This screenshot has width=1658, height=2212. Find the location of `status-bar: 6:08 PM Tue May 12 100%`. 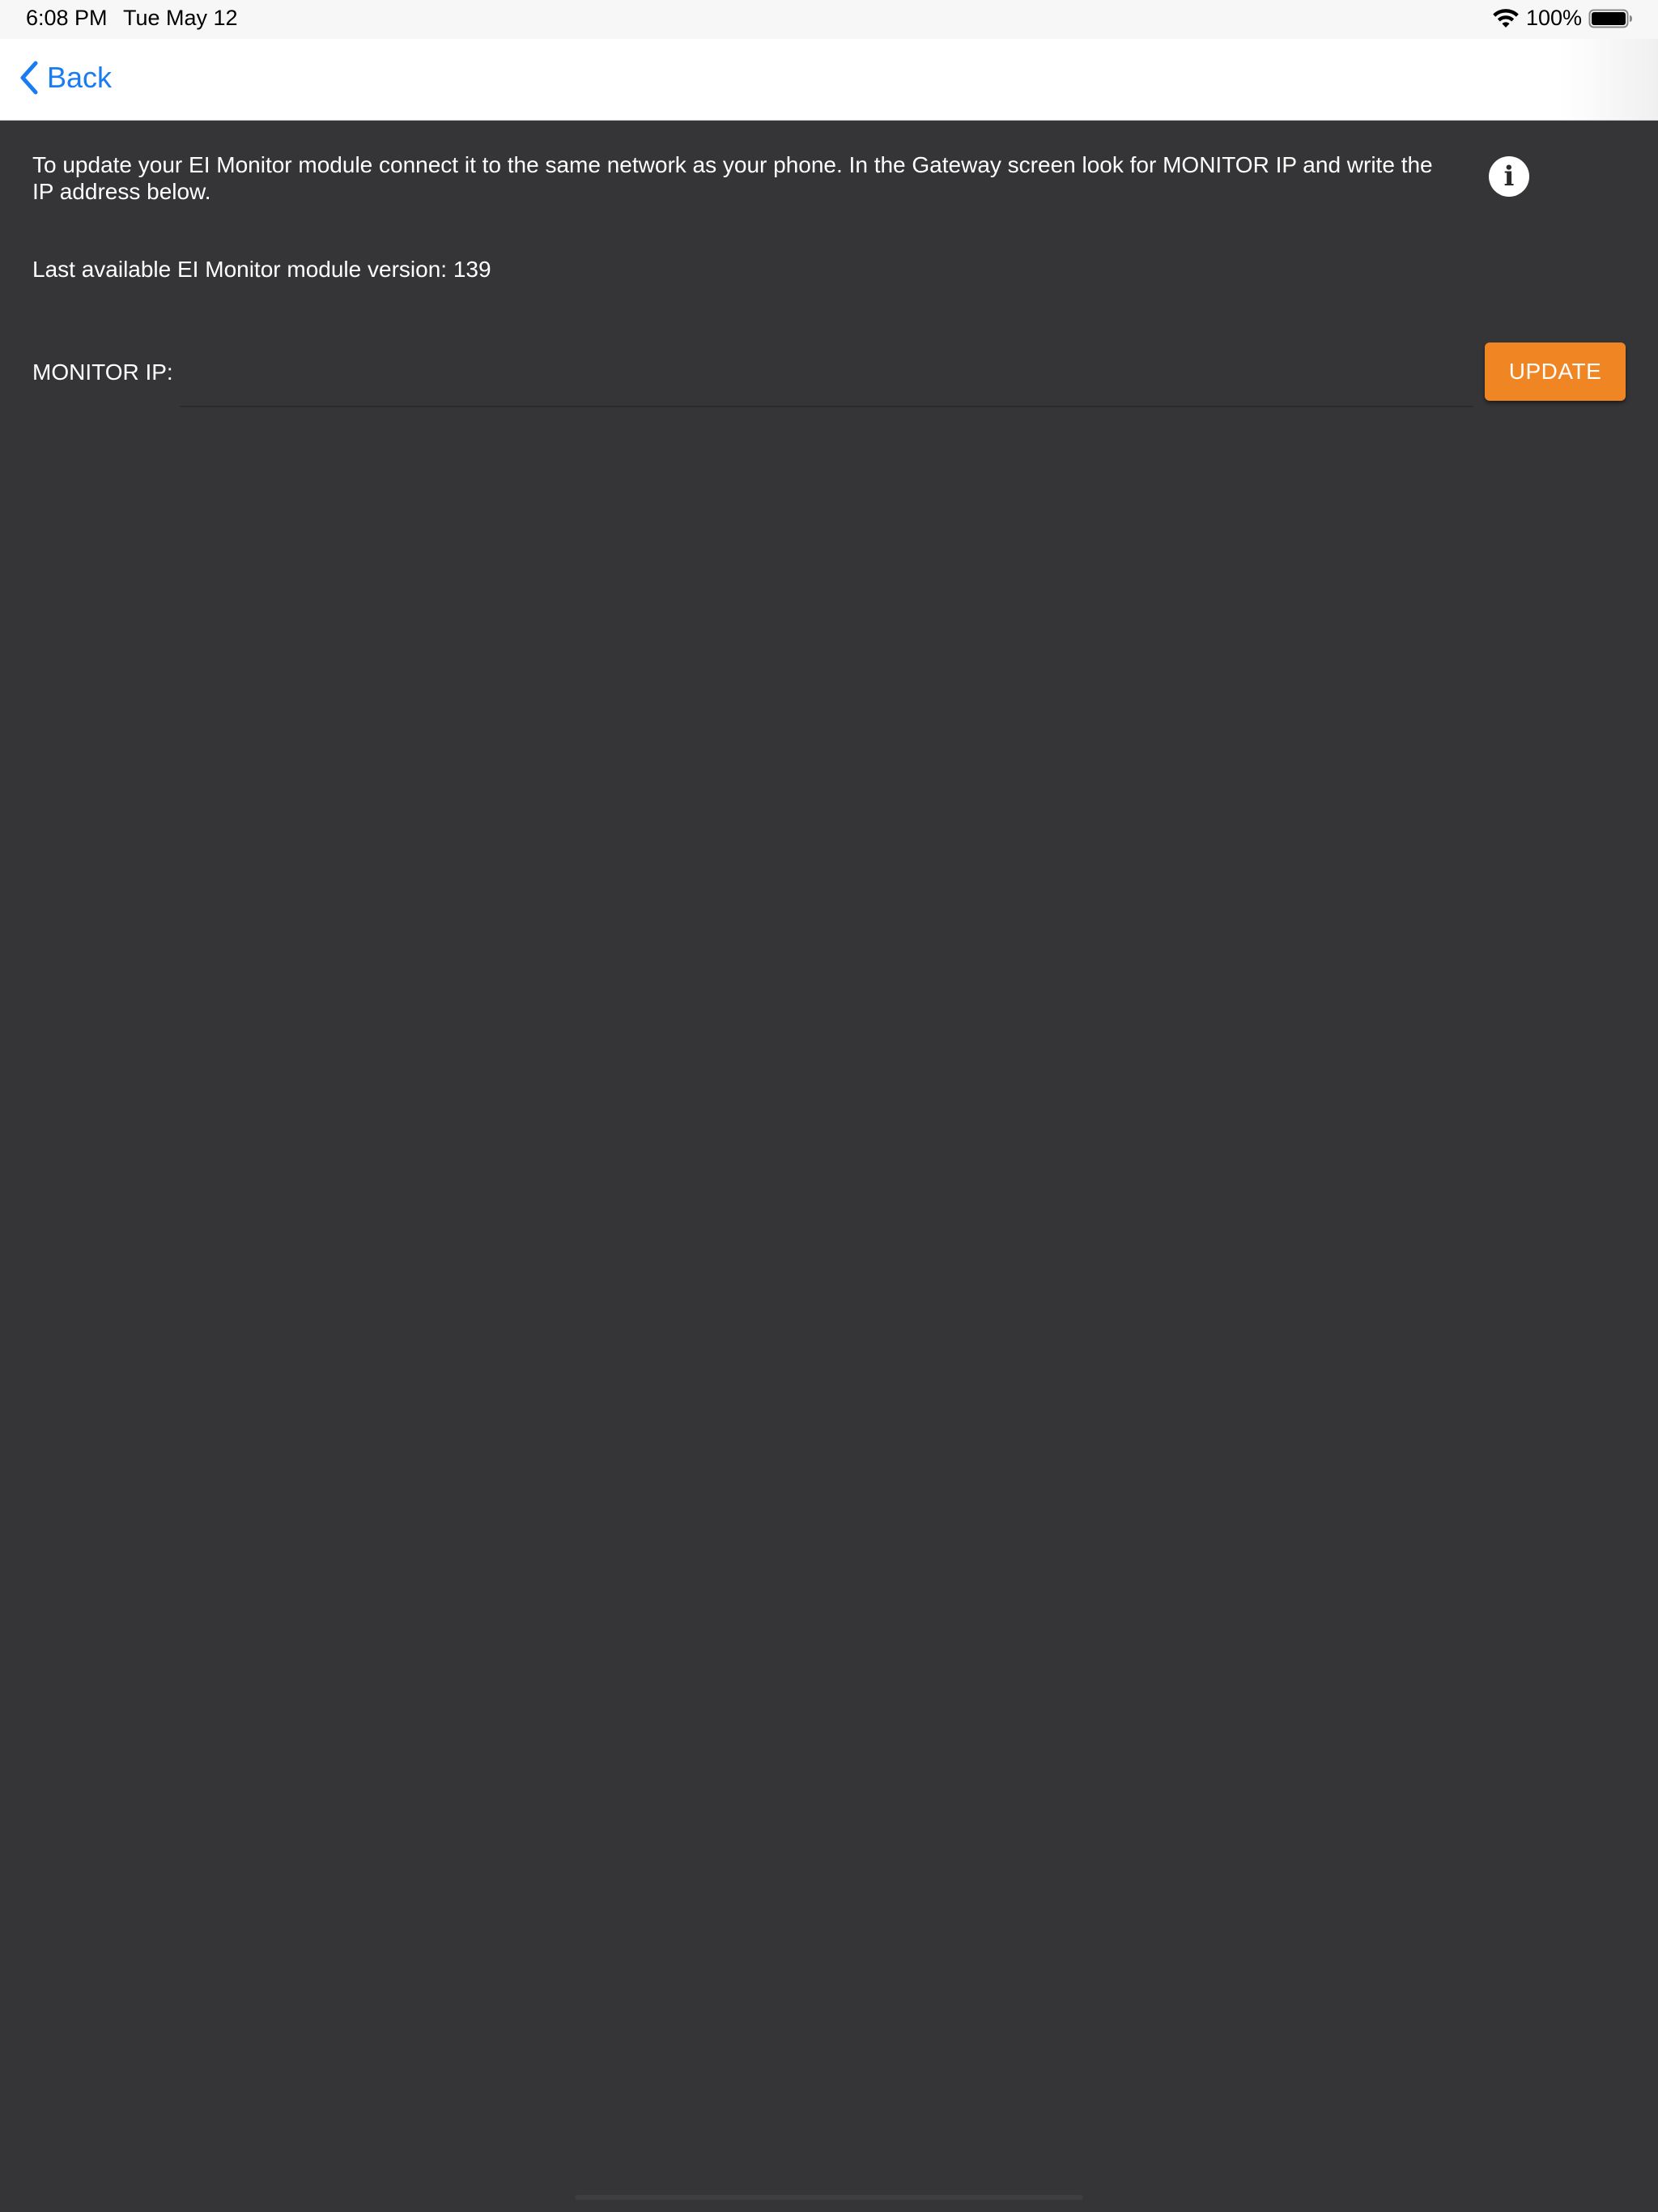

status-bar: 6:08 PM Tue May 12 100% is located at coordinates (829, 19).